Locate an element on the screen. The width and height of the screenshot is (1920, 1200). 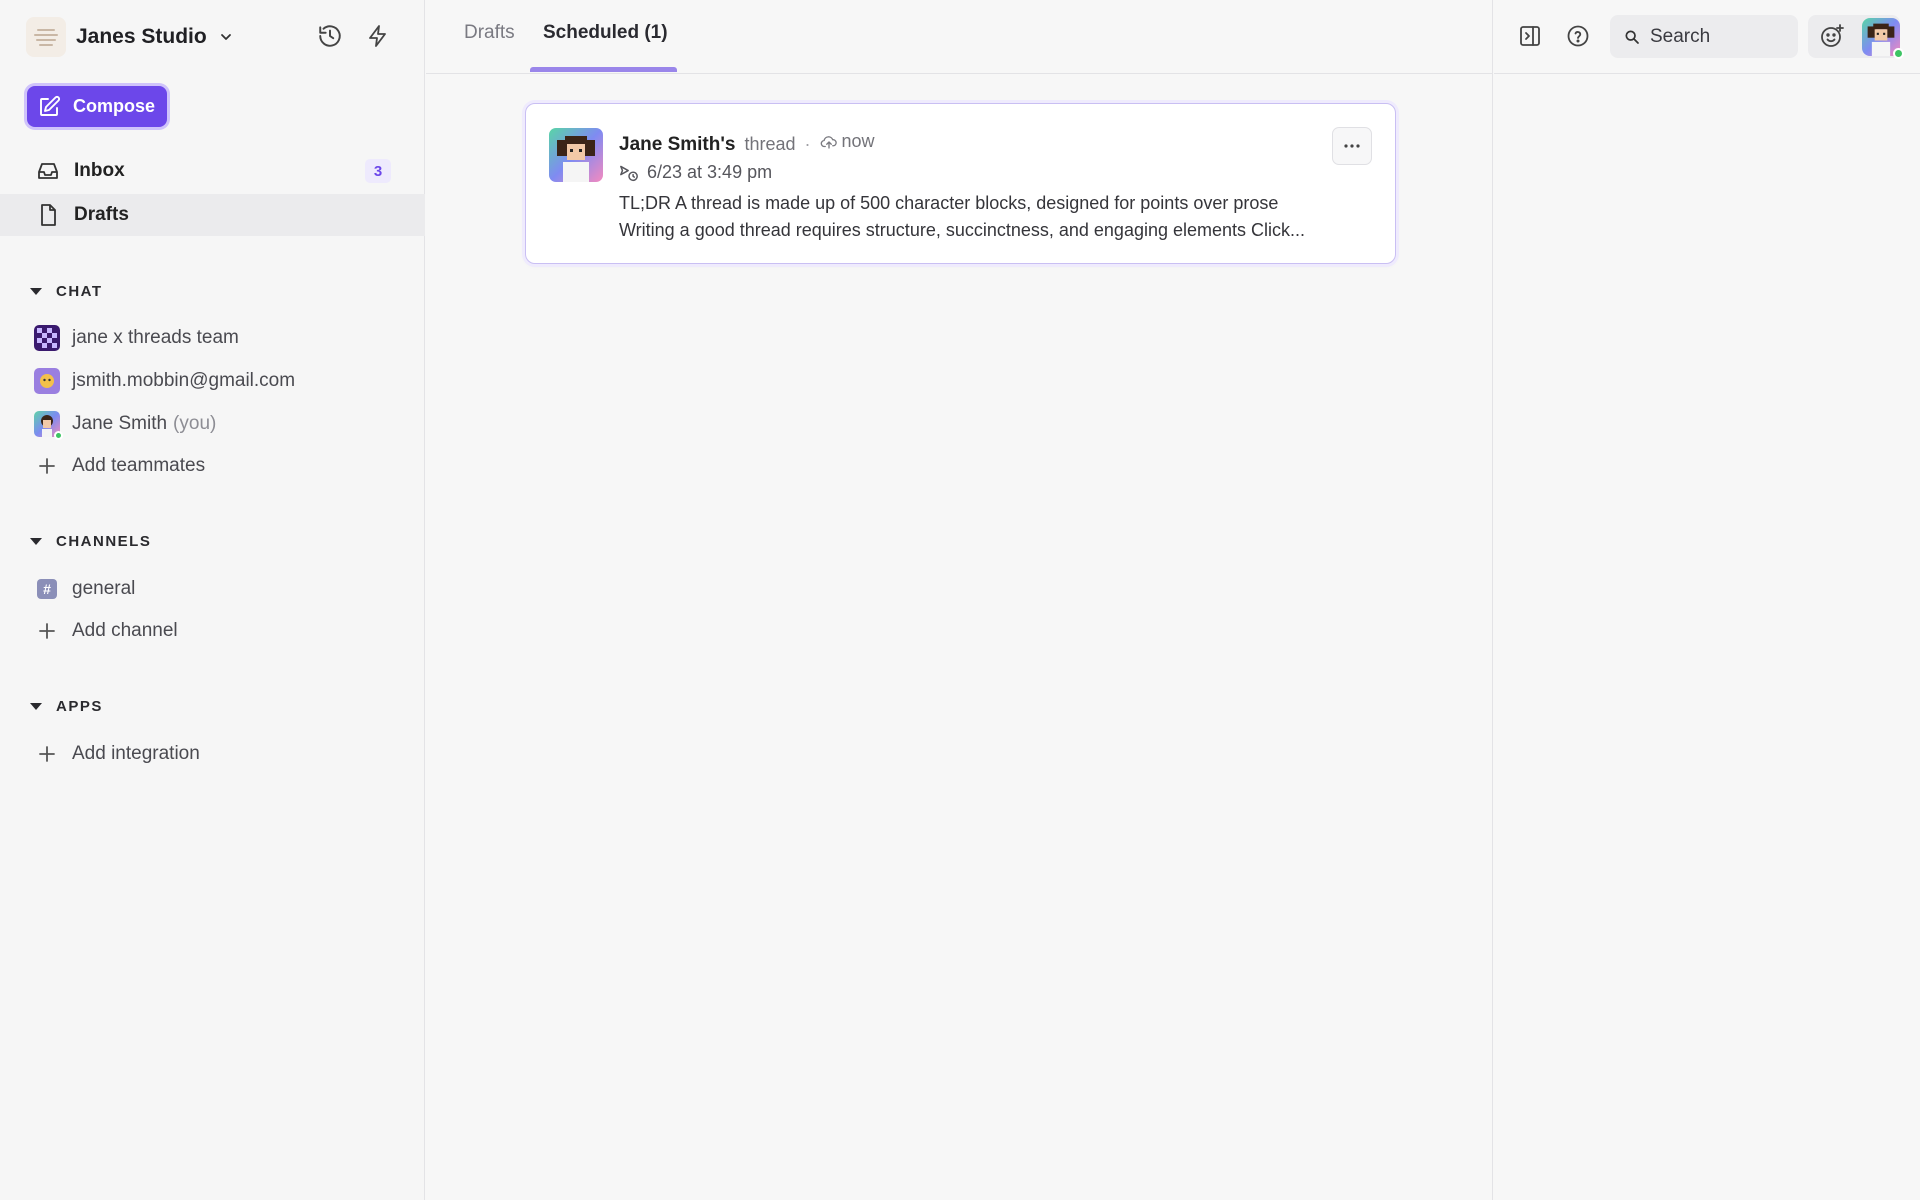
active-tab-indicator is located at coordinates (603, 69).